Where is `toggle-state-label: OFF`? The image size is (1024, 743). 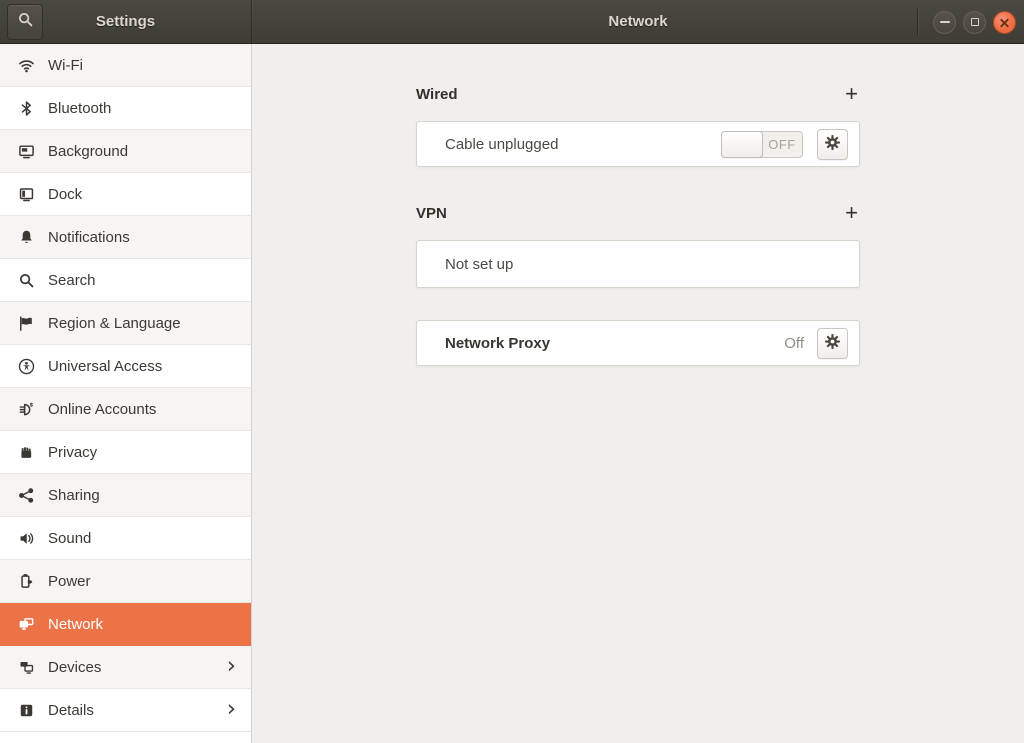 toggle-state-label: OFF is located at coordinates (782, 144).